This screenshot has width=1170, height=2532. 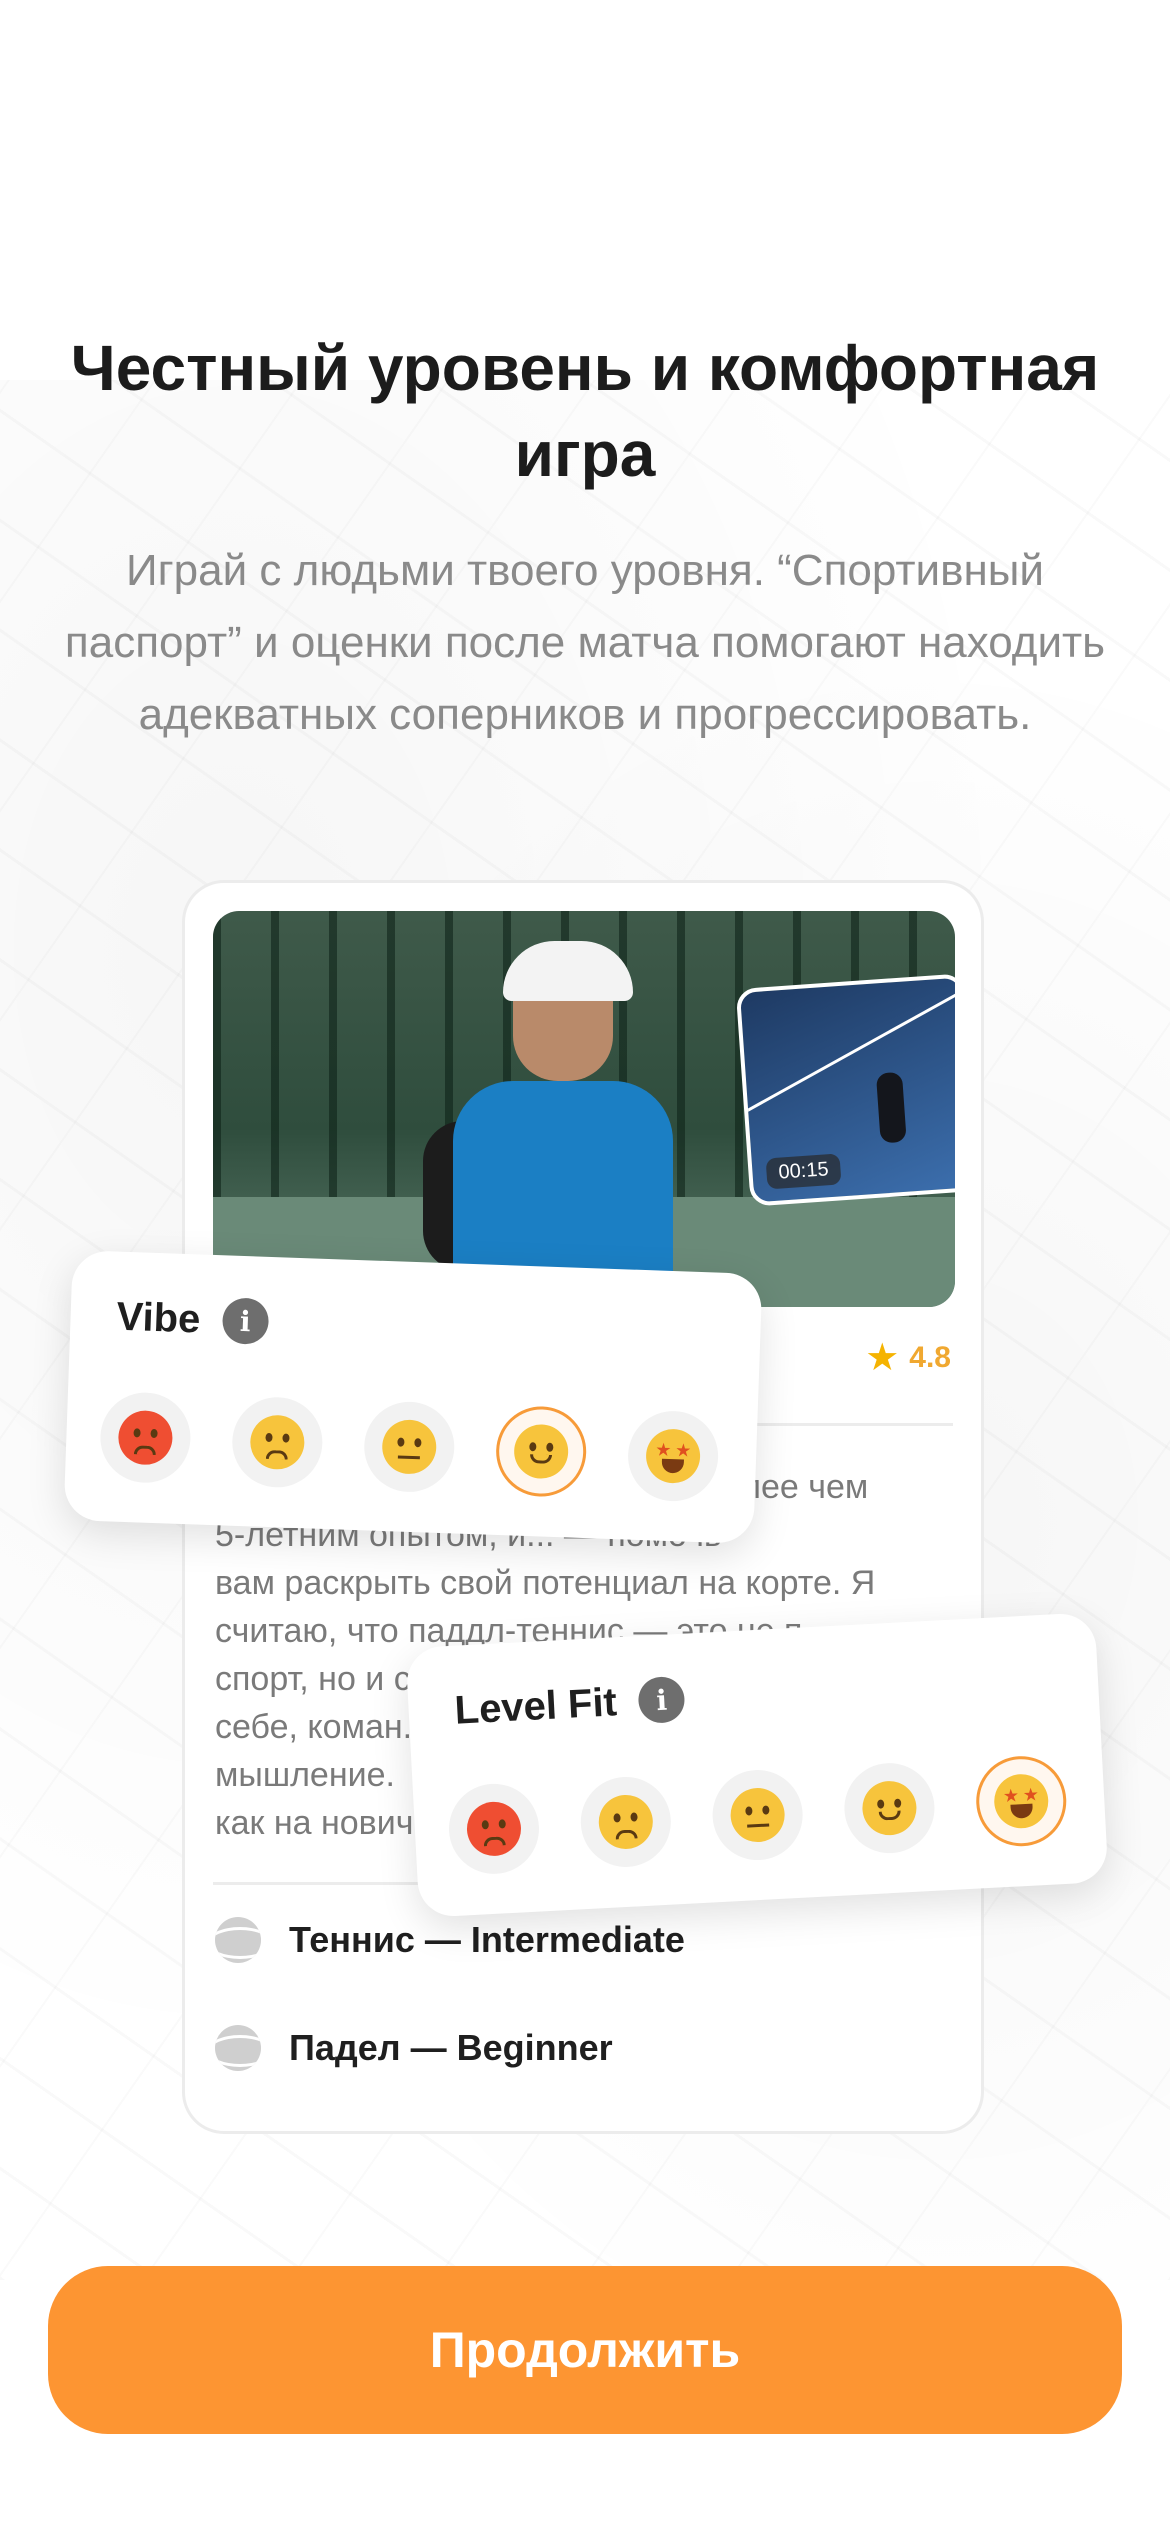 I want to click on court-line, so click(x=847, y=1046).